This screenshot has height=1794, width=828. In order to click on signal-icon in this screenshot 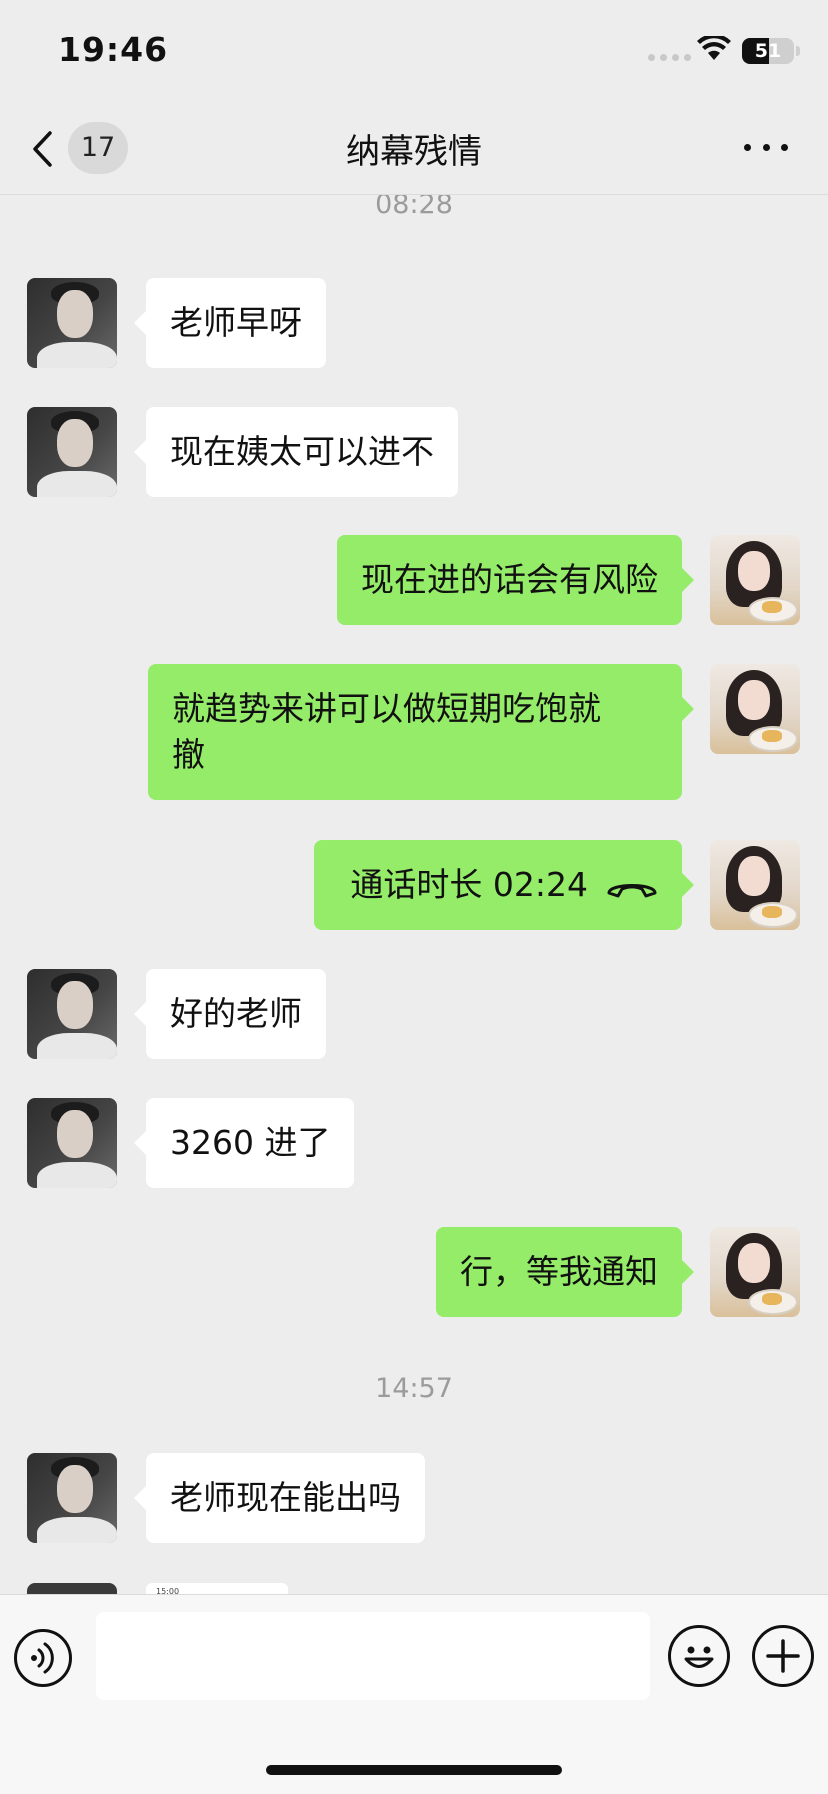, I will do `click(669, 57)`.